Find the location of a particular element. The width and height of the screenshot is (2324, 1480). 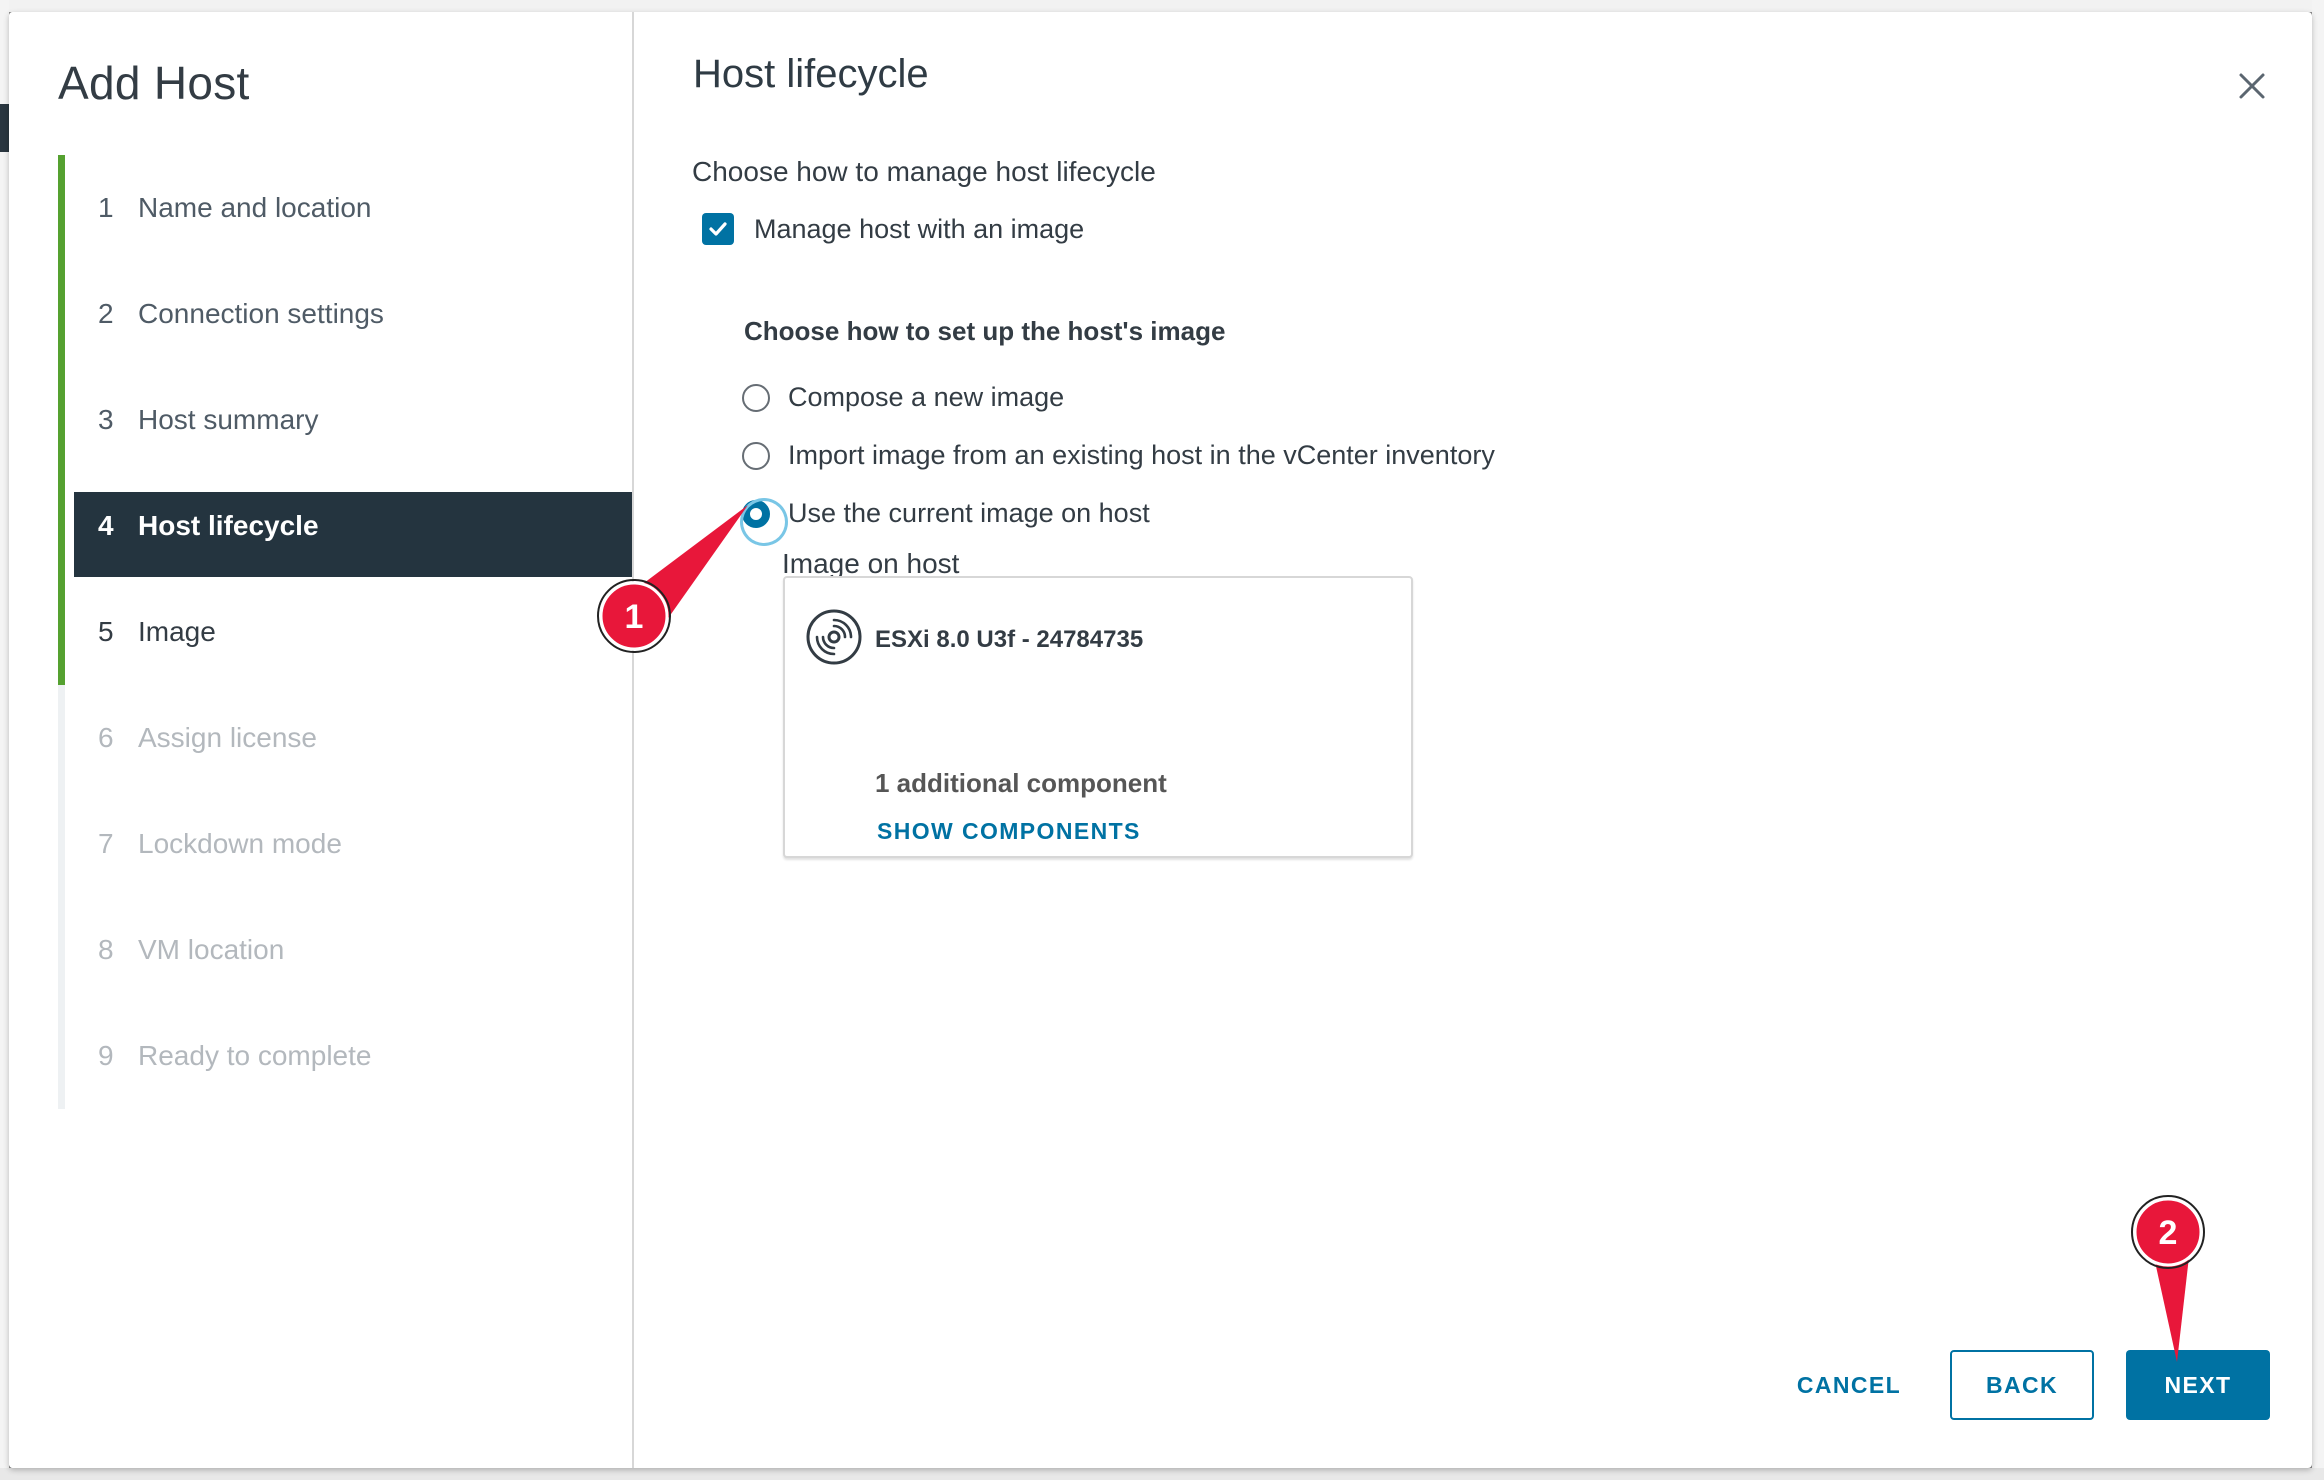

show-components-link: SHOW COMPONENTS is located at coordinates (1009, 831).